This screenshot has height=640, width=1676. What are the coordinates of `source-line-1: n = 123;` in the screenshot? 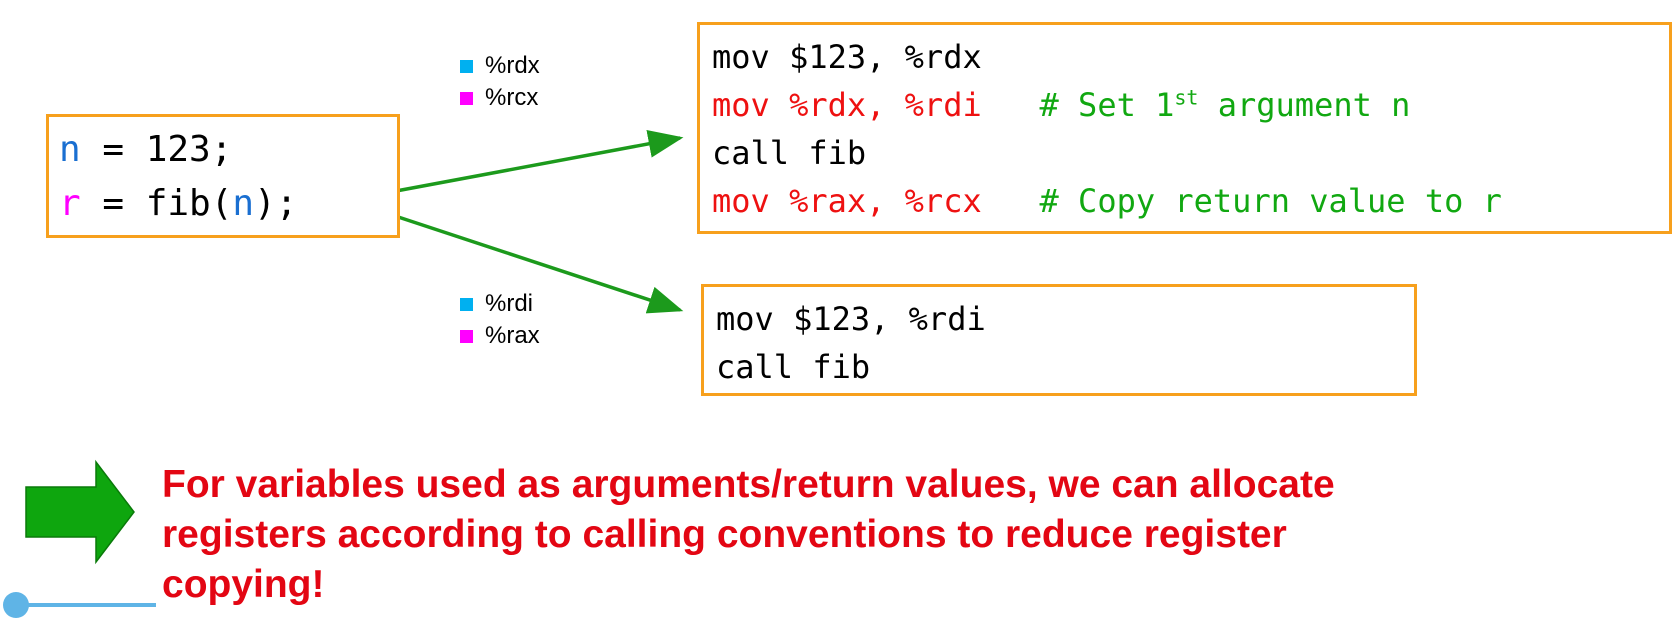 It's located at (228, 150).